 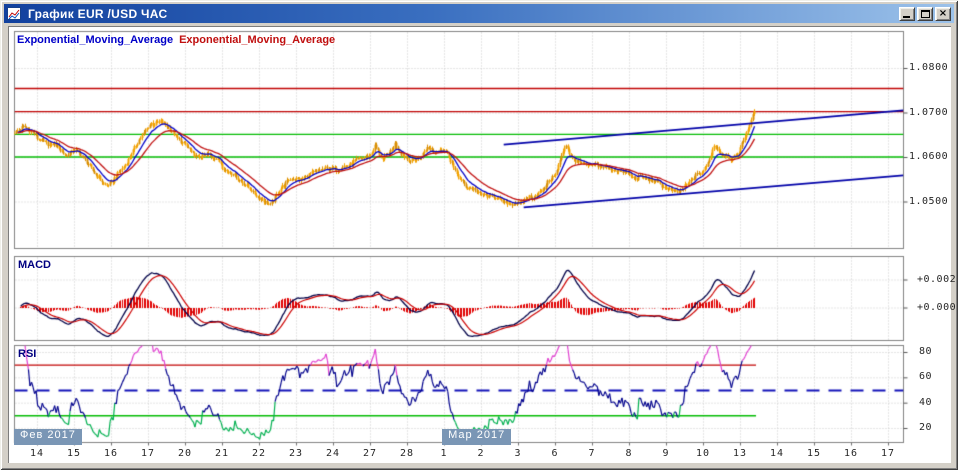 I want to click on month-label-mar: Мар 2017, so click(x=477, y=437).